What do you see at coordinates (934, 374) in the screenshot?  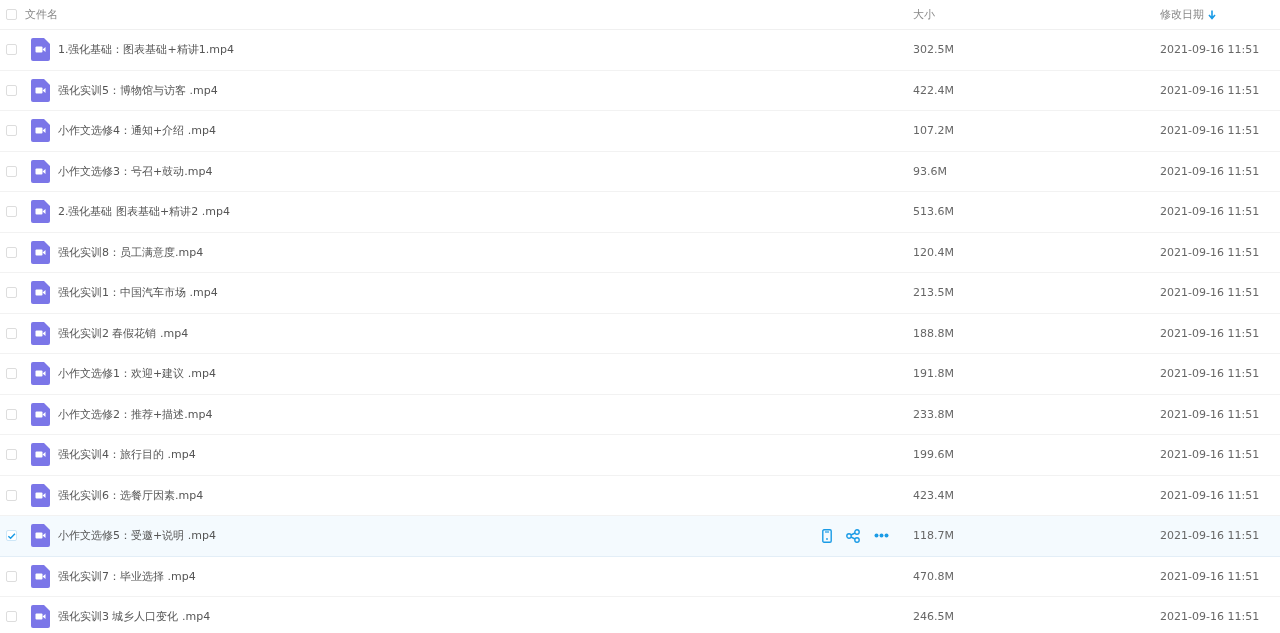 I see `file-size: 191.8M` at bounding box center [934, 374].